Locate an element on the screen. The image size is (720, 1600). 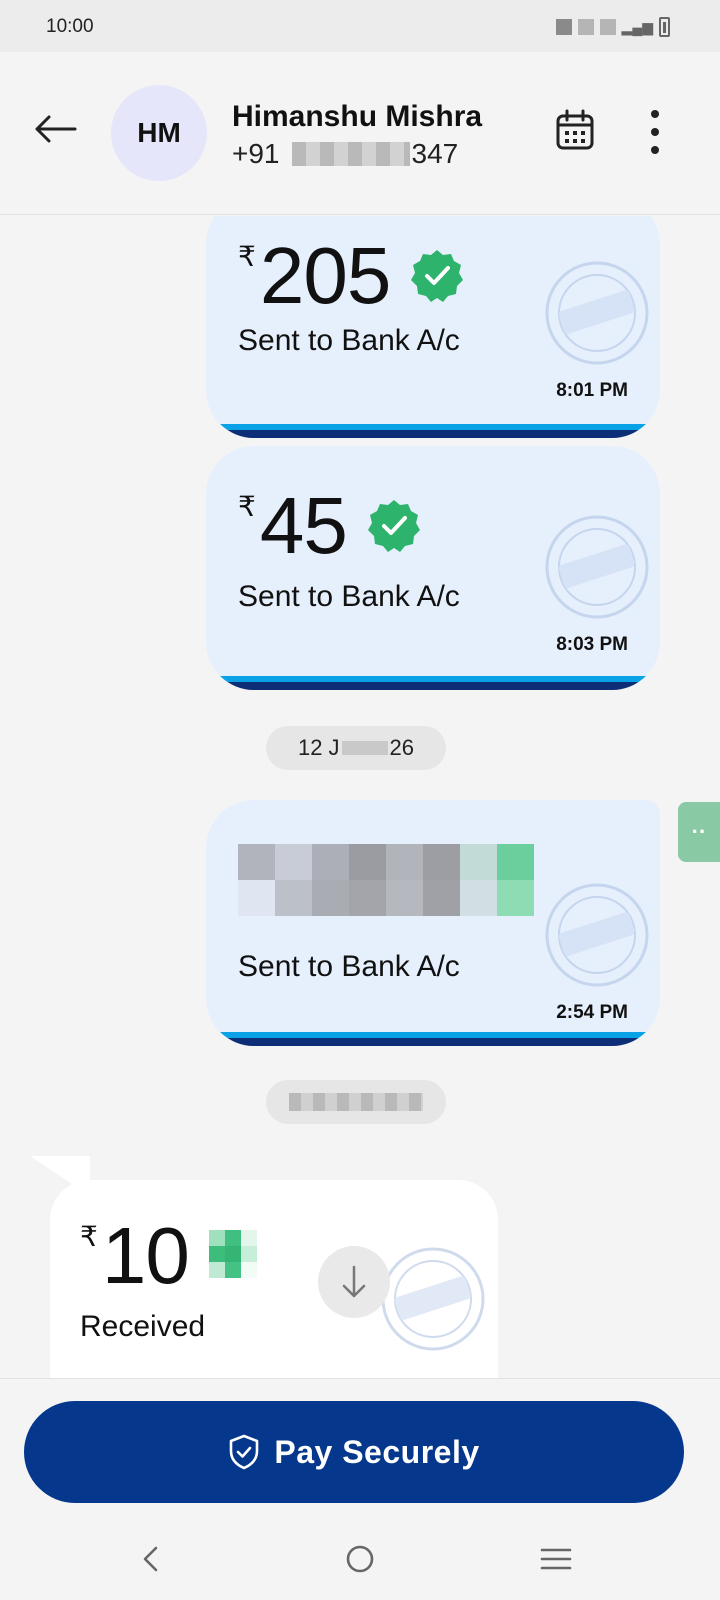
shield-check-icon is located at coordinates (244, 1452).